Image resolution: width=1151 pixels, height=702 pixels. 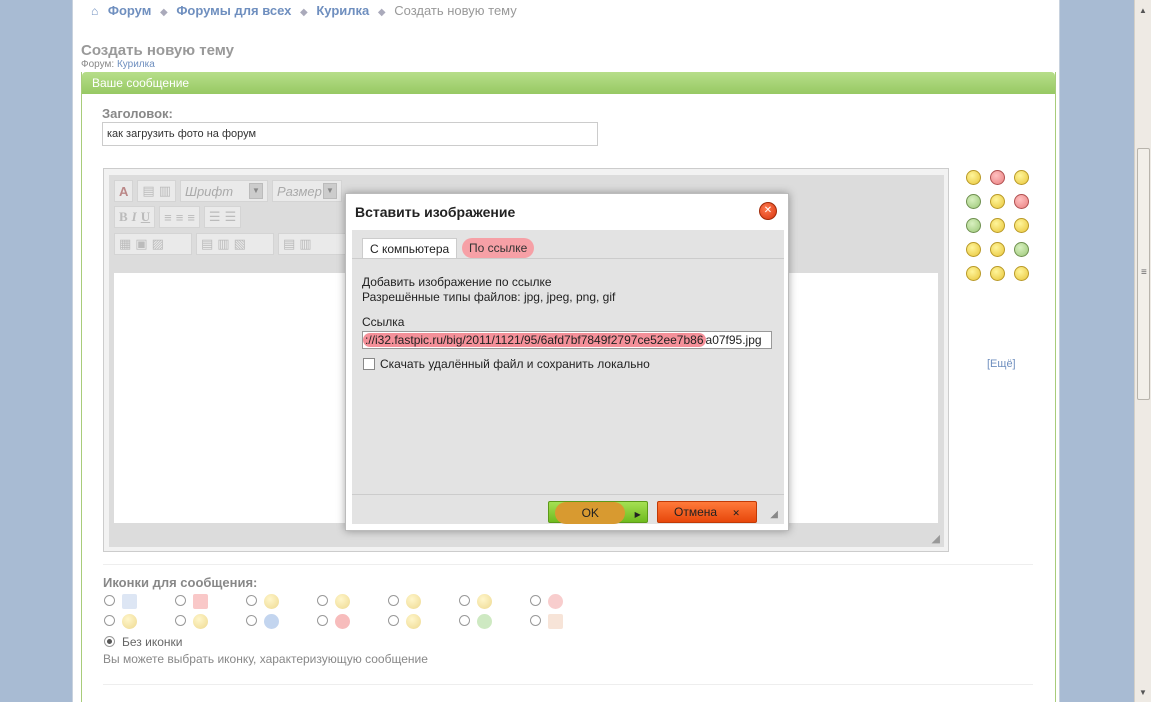 What do you see at coordinates (498, 248) in the screenshot?
I see `tab-by-link: По ссылке` at bounding box center [498, 248].